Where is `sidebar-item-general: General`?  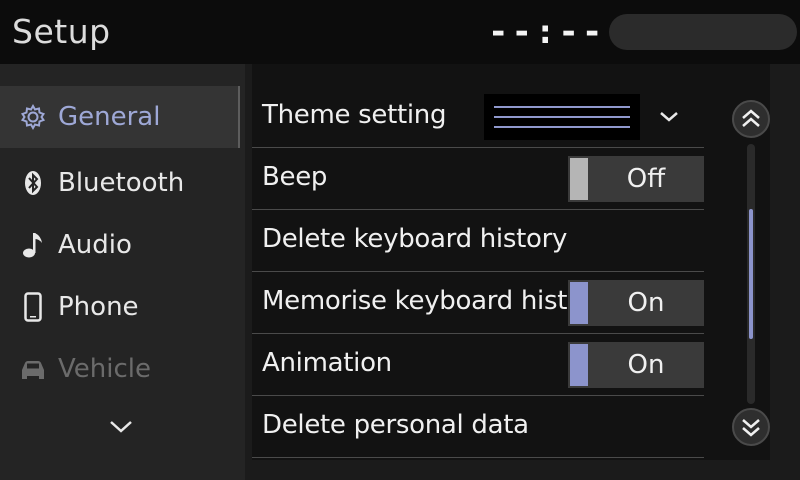 sidebar-item-general: General is located at coordinates (119, 117).